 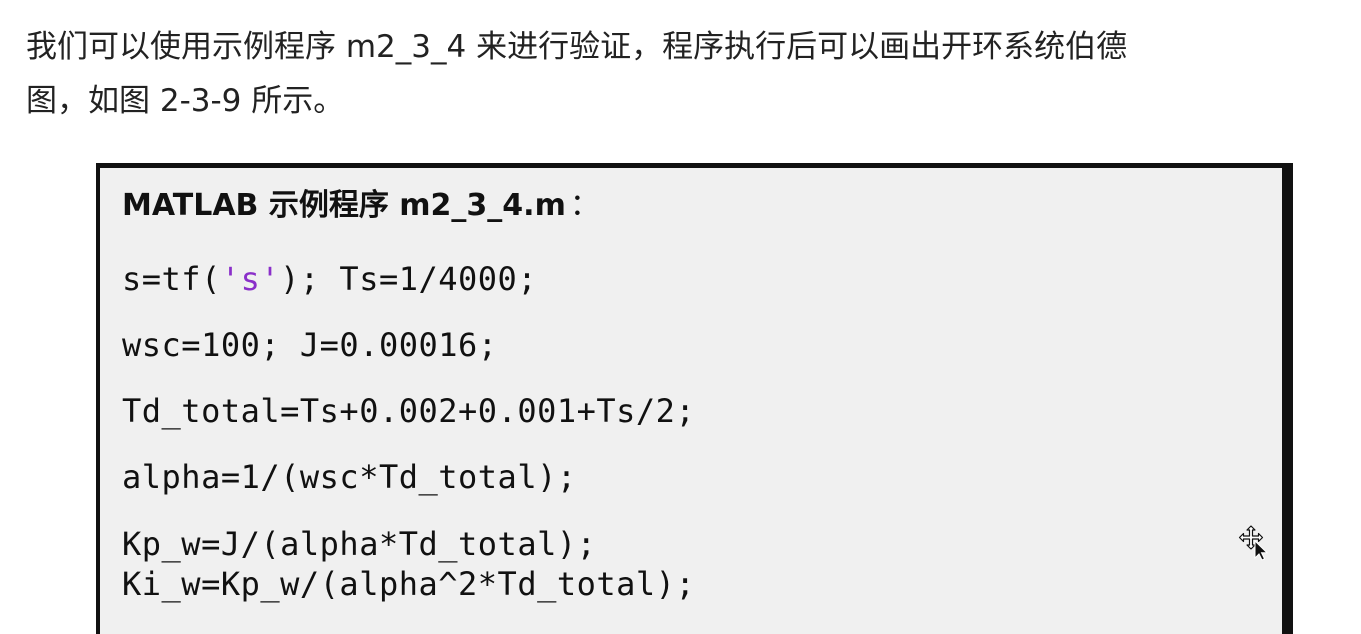 What do you see at coordinates (344, 205) in the screenshot?
I see `code-listing-title-text: MATLAB 示例程序 m2_3_4.m` at bounding box center [344, 205].